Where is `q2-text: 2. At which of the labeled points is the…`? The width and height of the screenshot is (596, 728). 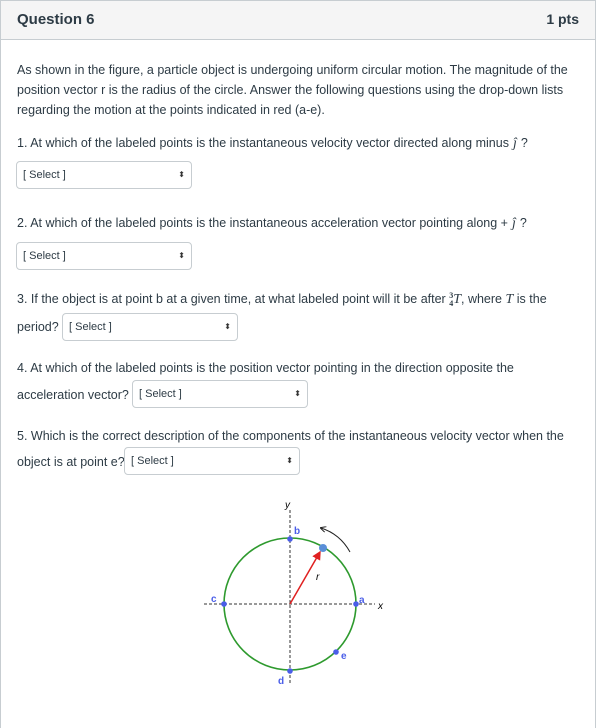
q2-text: 2. At which of the labeled points is the… is located at coordinates (272, 223).